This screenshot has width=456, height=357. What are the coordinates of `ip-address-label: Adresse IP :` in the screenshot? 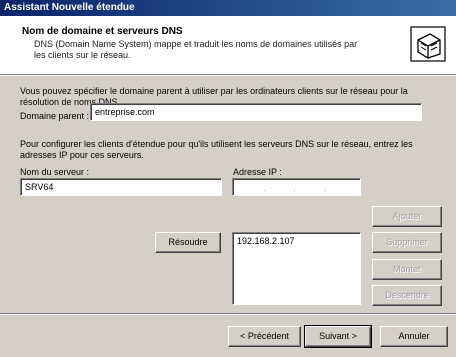 It's located at (257, 172).